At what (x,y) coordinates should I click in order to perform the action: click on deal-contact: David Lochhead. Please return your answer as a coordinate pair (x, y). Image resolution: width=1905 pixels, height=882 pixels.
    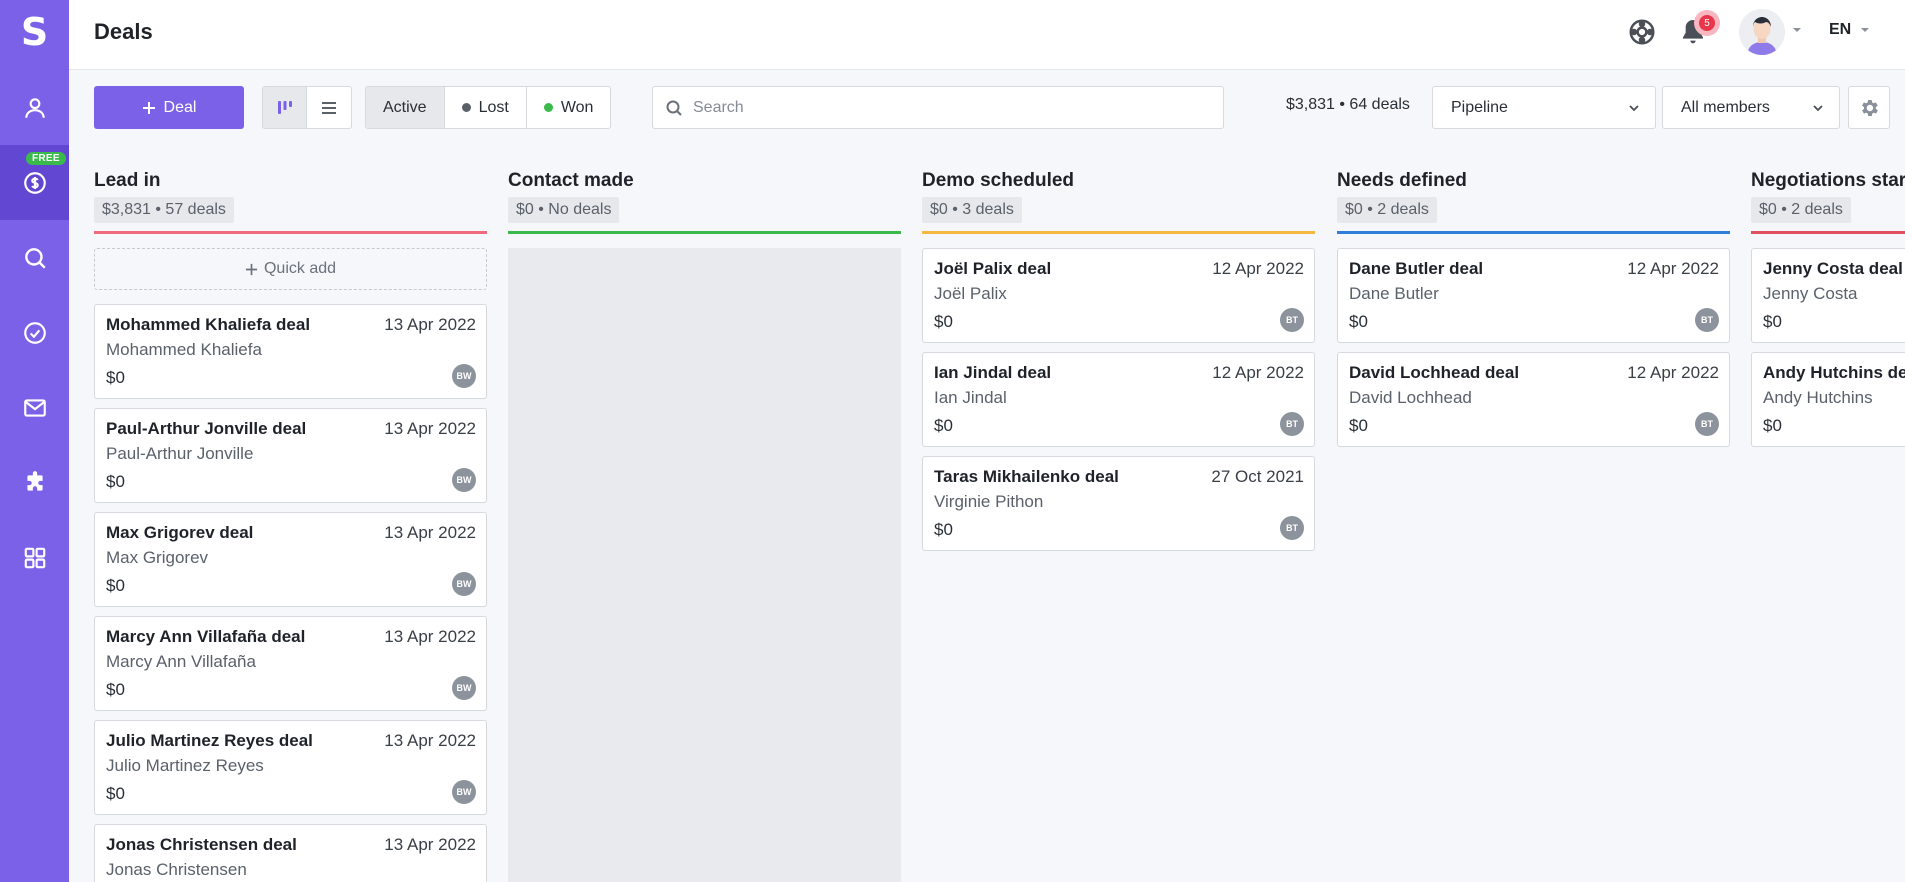
    Looking at the image, I should click on (1410, 397).